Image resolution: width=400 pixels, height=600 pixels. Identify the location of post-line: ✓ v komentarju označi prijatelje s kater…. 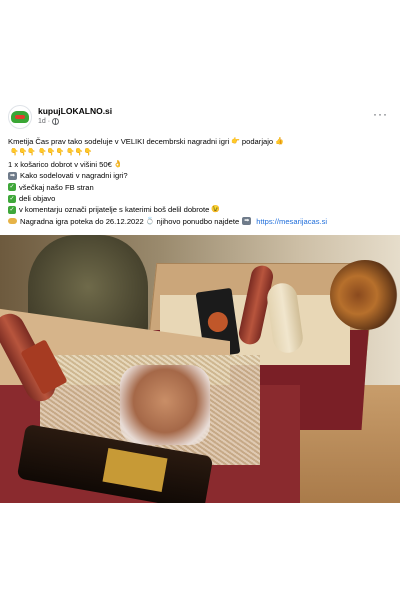
(201, 209).